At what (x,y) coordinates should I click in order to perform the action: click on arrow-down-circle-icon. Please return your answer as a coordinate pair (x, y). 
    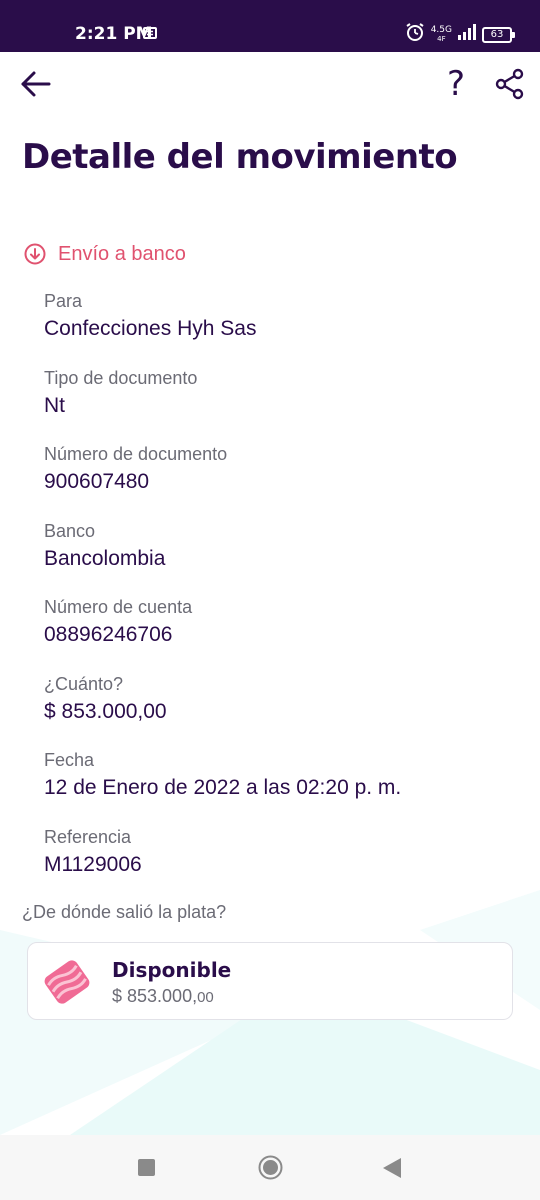
    Looking at the image, I should click on (35, 254).